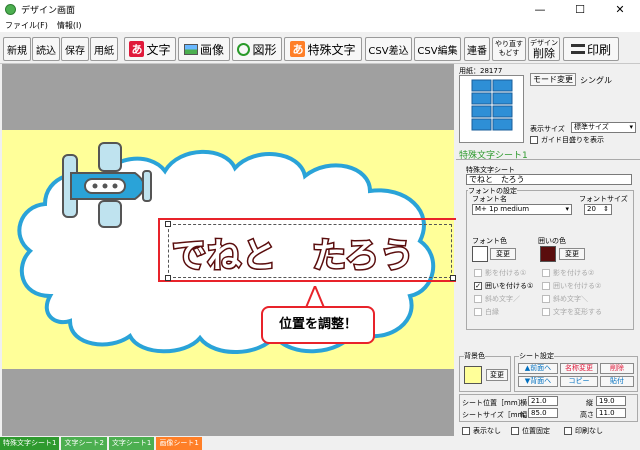 Image resolution: width=640 pixels, height=450 pixels. I want to click on italic-right-checkbox: 斜め文字＼, so click(565, 299).